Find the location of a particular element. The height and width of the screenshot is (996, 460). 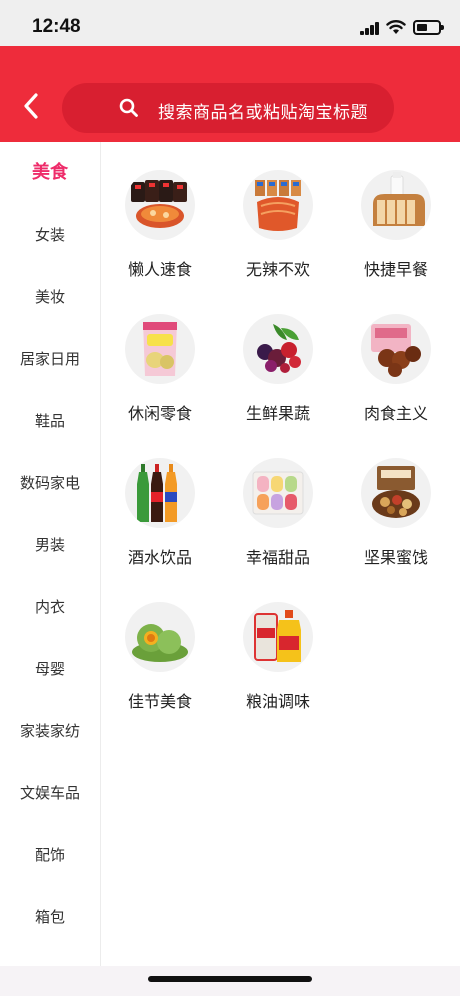

back-button is located at coordinates (31, 106).